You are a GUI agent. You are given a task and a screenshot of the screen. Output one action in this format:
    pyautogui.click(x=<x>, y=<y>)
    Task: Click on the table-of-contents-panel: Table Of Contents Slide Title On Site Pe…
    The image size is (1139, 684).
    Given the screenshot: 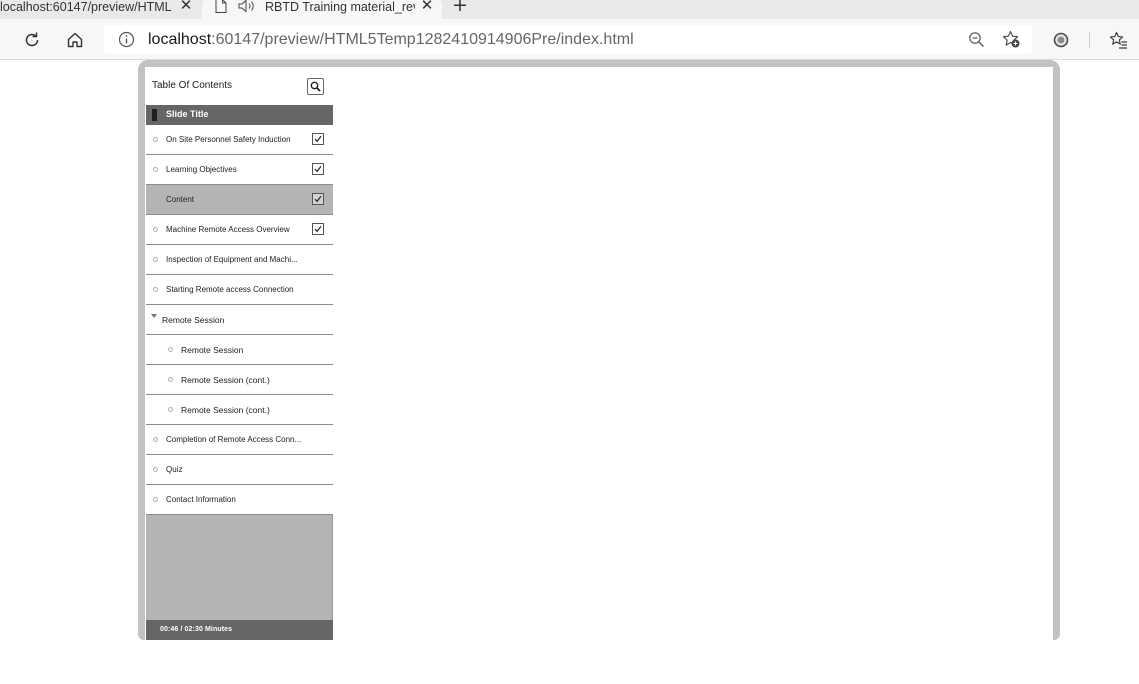 What is the action you would take?
    pyautogui.click(x=239, y=353)
    